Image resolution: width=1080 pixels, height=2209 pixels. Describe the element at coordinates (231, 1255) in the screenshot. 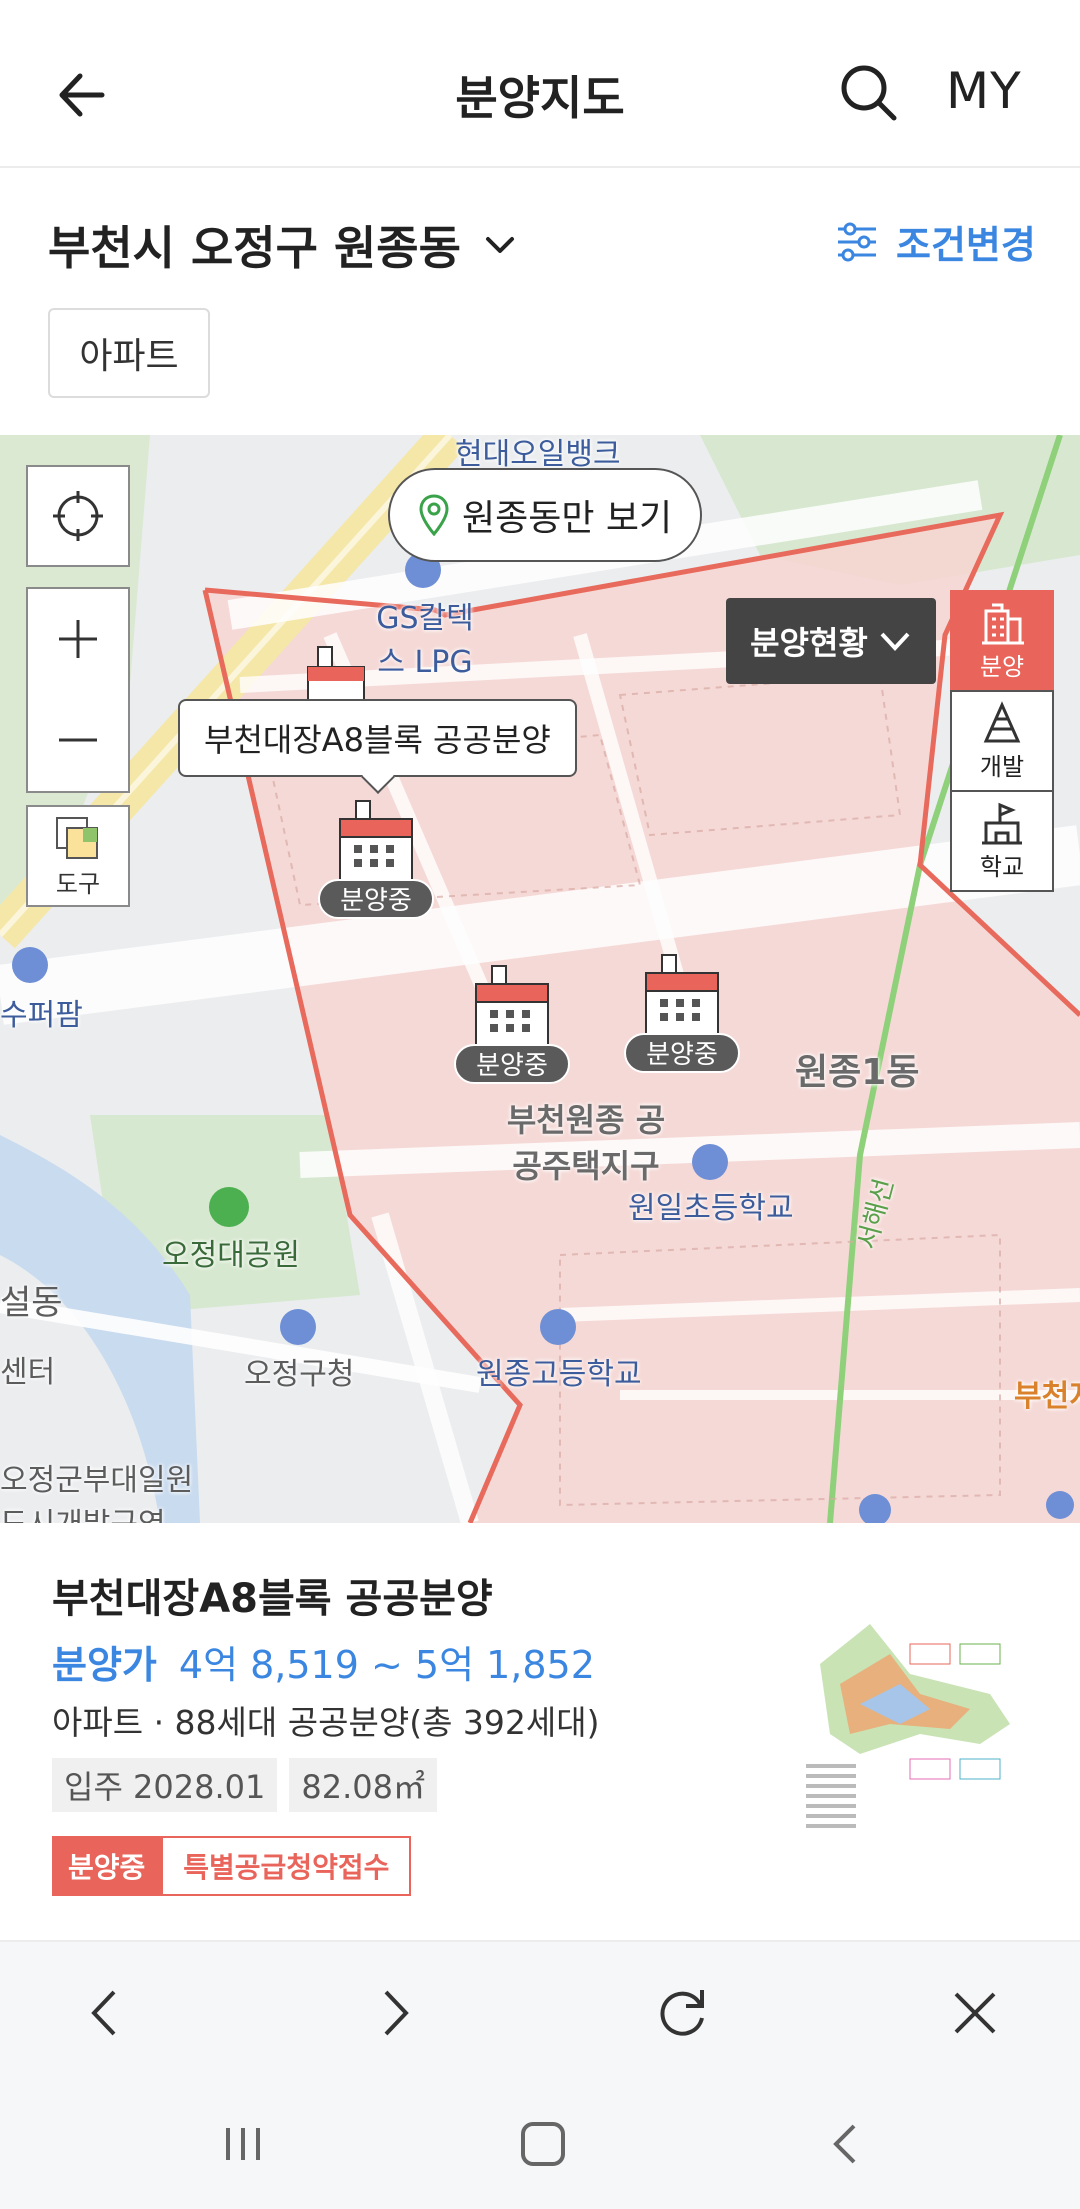

I see `map-label-ojeong-park: 오정대공원` at that location.